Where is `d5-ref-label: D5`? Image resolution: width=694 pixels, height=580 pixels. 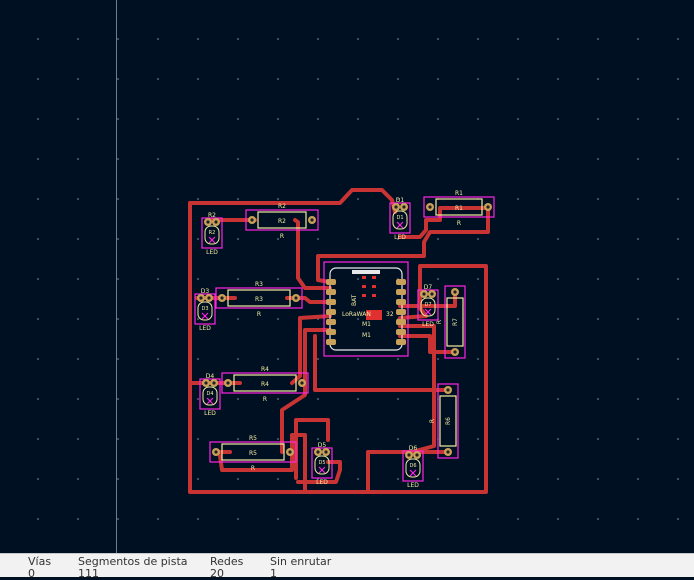
d5-ref-label: D5 is located at coordinates (322, 445).